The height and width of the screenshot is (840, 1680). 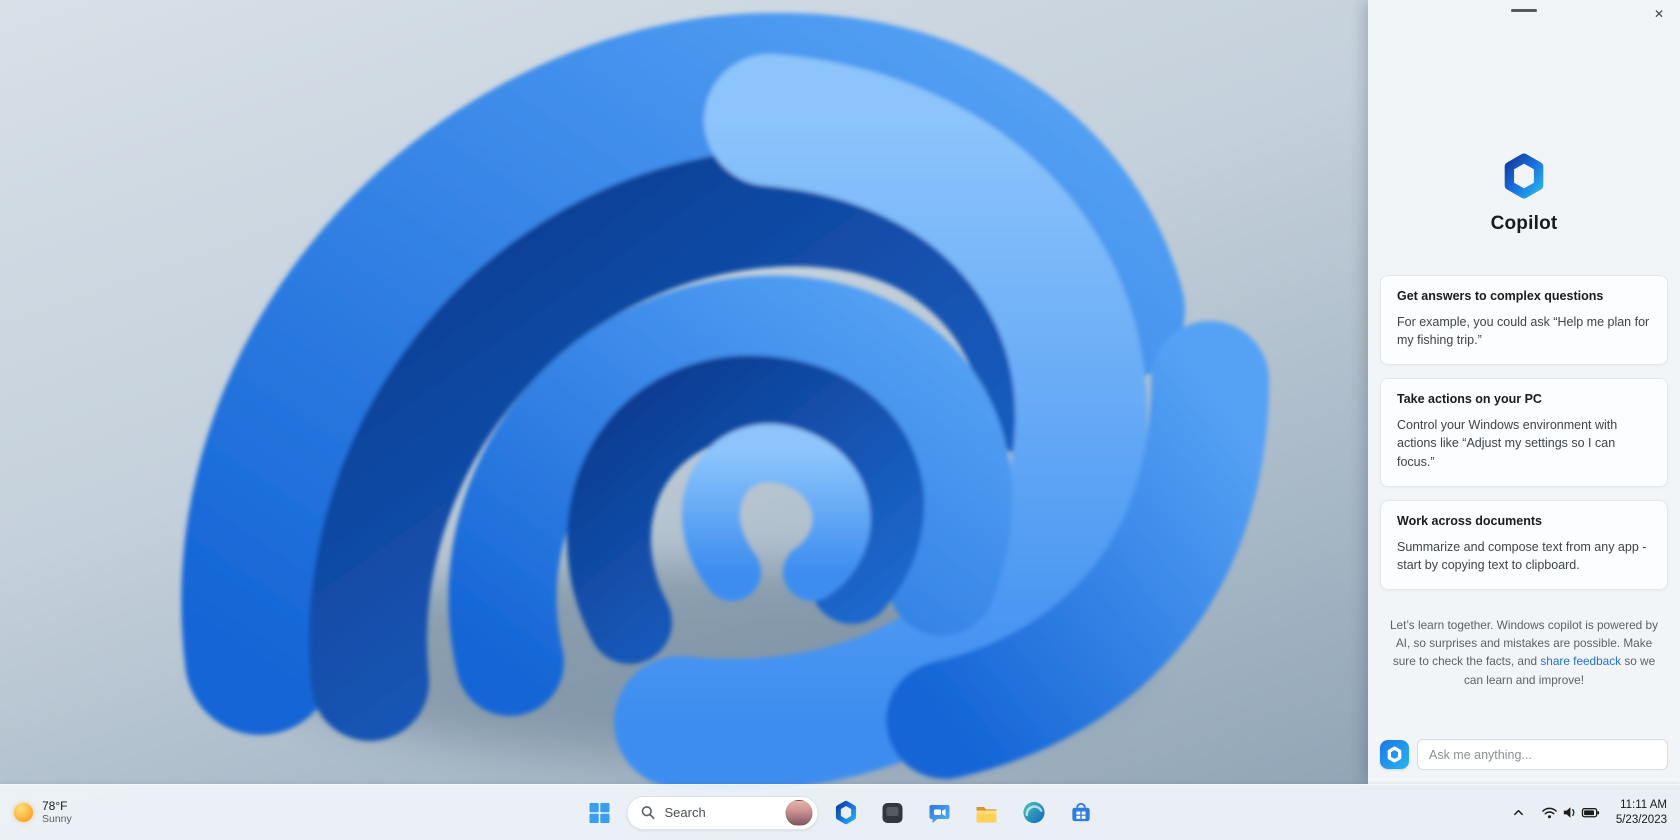 I want to click on search-icon, so click(x=648, y=813).